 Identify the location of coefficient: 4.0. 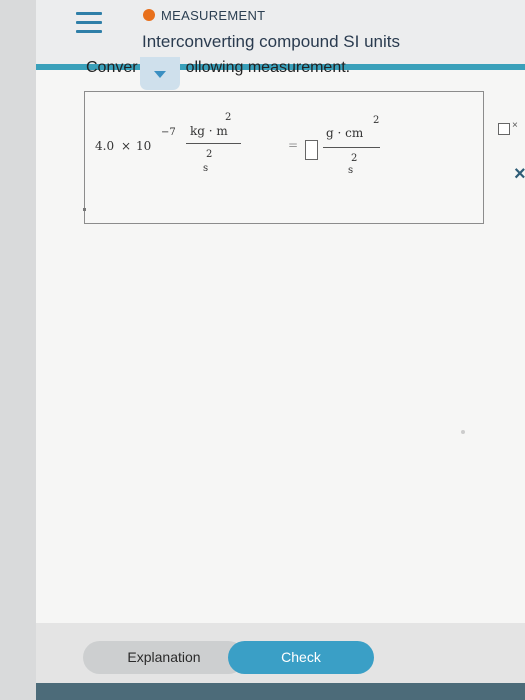
(105, 146).